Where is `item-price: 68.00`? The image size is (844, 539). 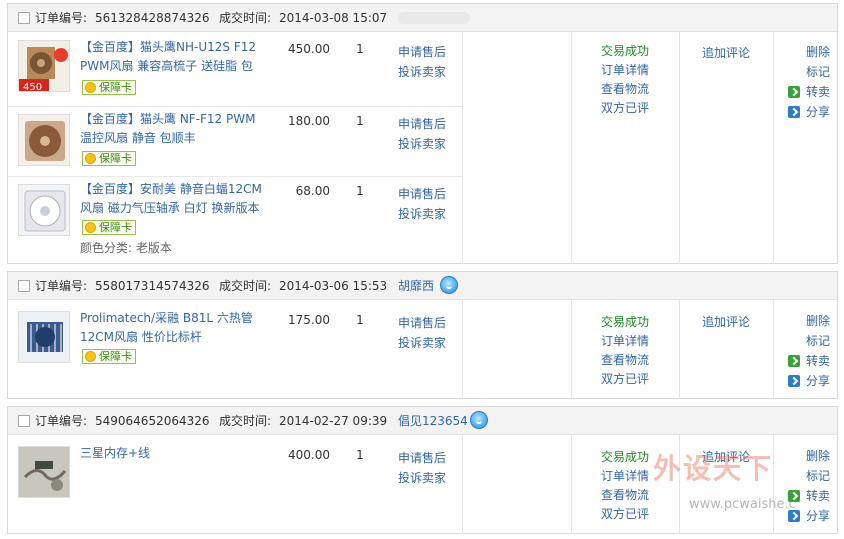 item-price: 68.00 is located at coordinates (312, 191).